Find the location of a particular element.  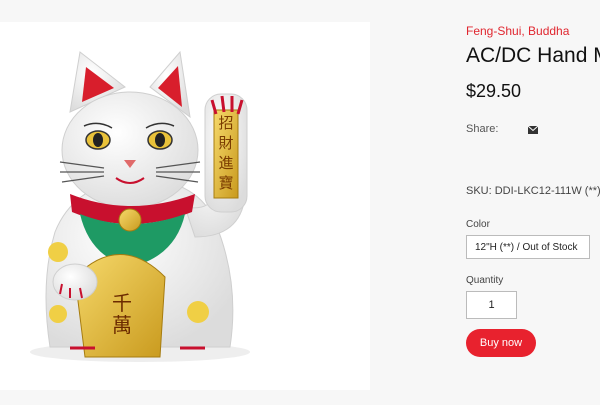

quantity-label: Quantity is located at coordinates (485, 280).